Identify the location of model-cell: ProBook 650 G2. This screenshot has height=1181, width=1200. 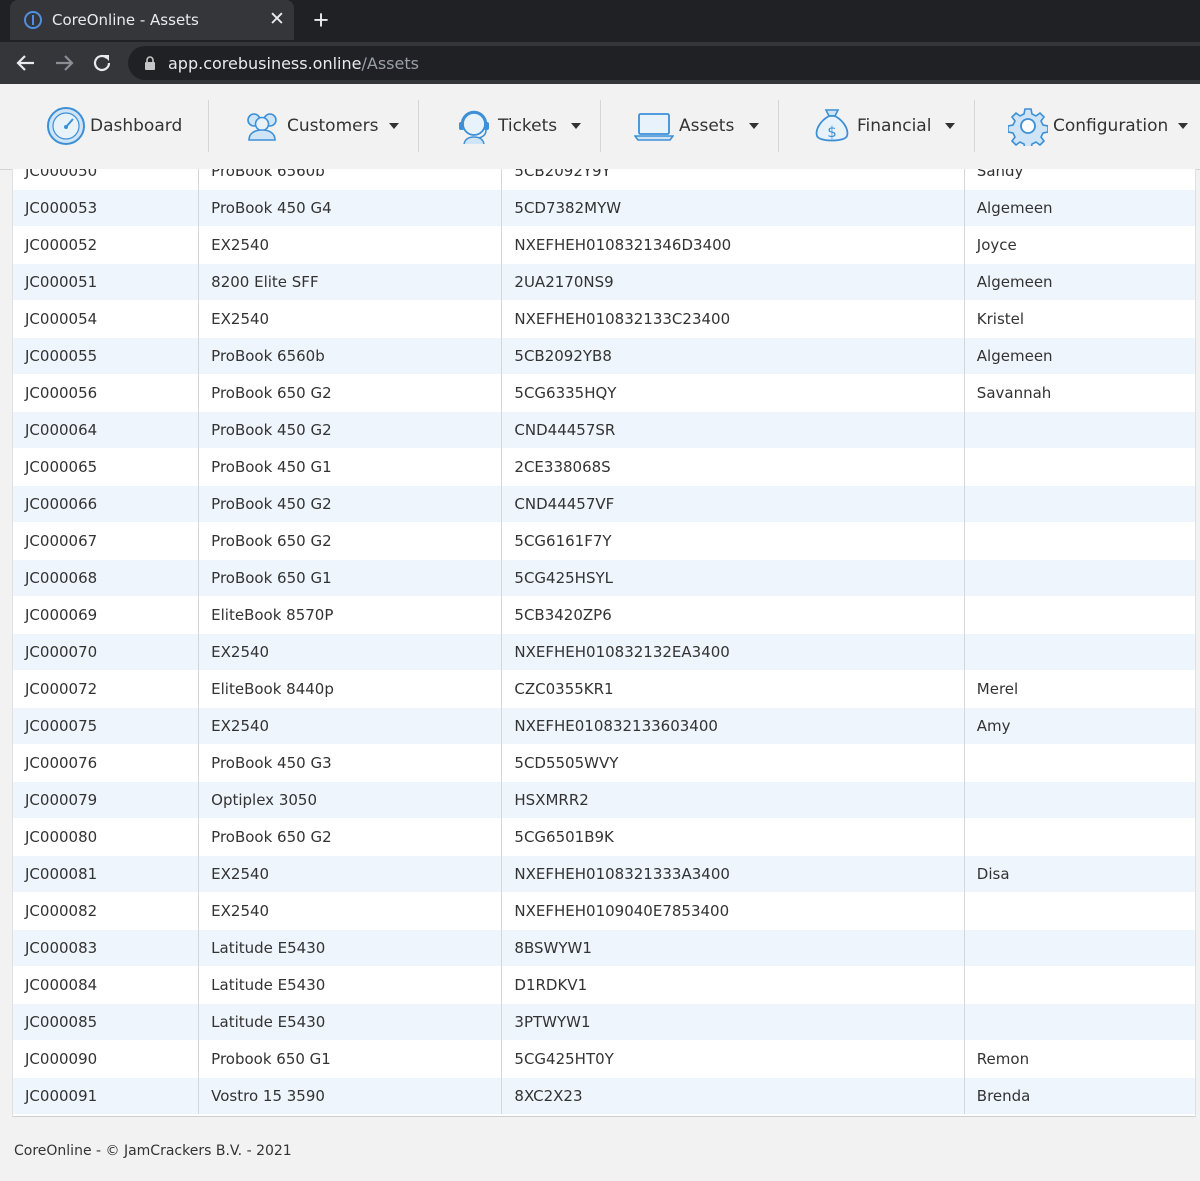
(350, 541).